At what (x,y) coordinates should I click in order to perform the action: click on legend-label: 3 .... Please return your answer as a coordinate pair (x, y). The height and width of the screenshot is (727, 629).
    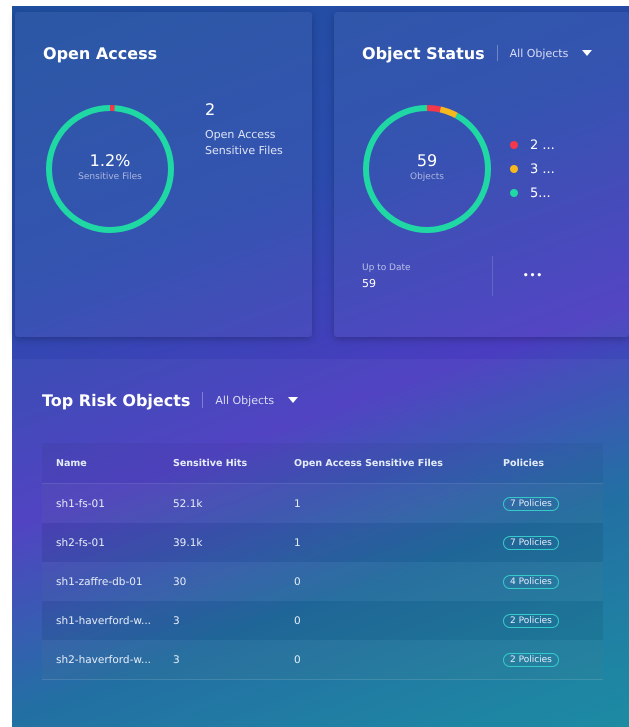
    Looking at the image, I should click on (542, 169).